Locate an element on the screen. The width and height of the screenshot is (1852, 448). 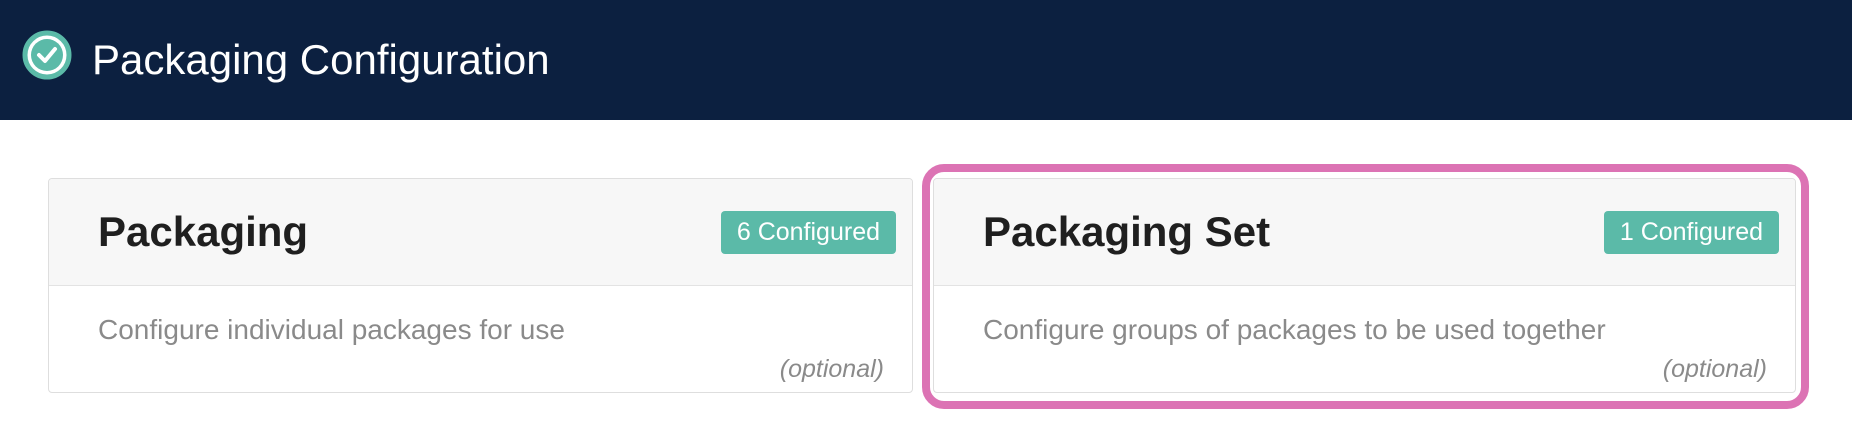
packaging-optional-label: (optional) is located at coordinates (831, 369).